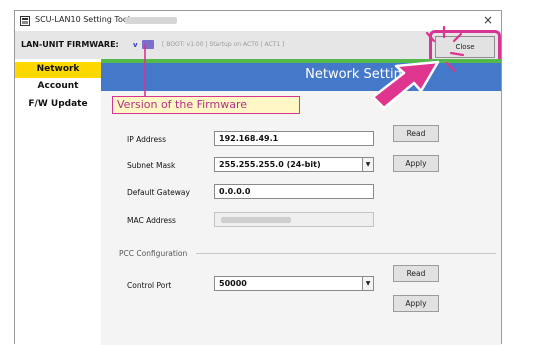 The width and height of the screenshot is (537, 345). Describe the element at coordinates (70, 44) in the screenshot. I see `firmware-label: LAN-UNIT FIRMWARE:` at that location.